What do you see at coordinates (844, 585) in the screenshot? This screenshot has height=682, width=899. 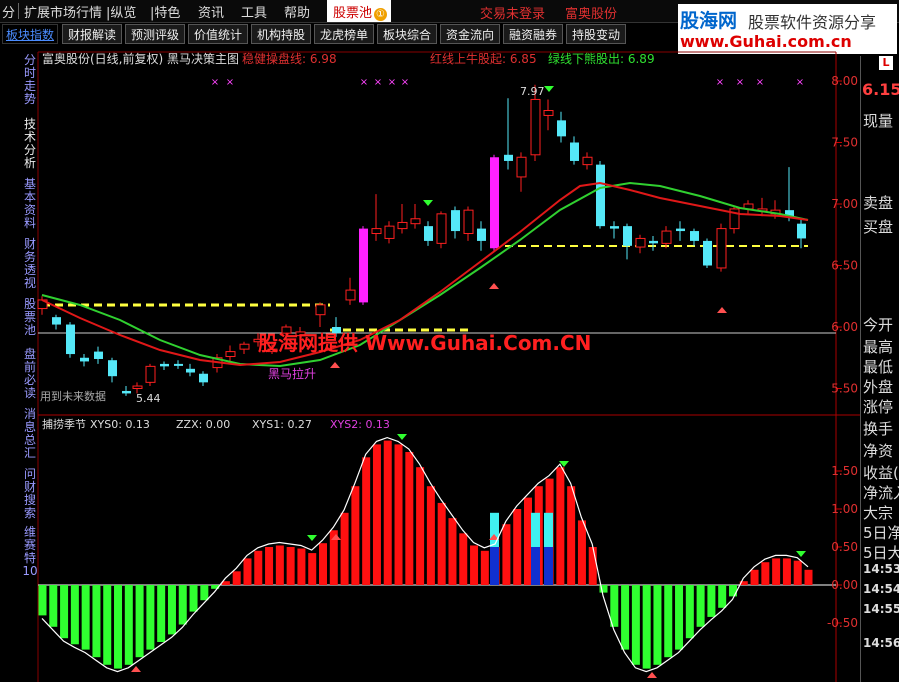 I see `sub-y-tick-label: 0.00` at bounding box center [844, 585].